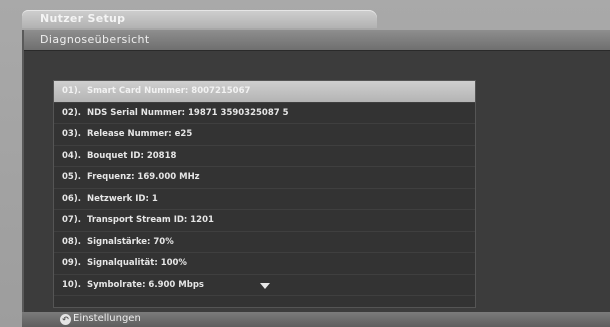  I want to click on list-item: 06). Netzwerk ID: 1, so click(264, 199).